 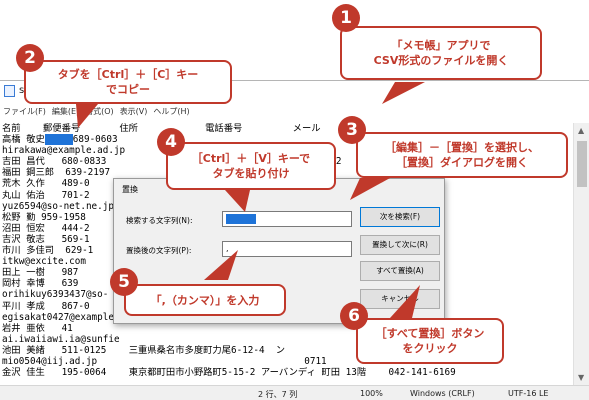 I want to click on callout-text-1: 「メモ帳」アプリで CSV形式のファイルを開く, so click(x=441, y=53).